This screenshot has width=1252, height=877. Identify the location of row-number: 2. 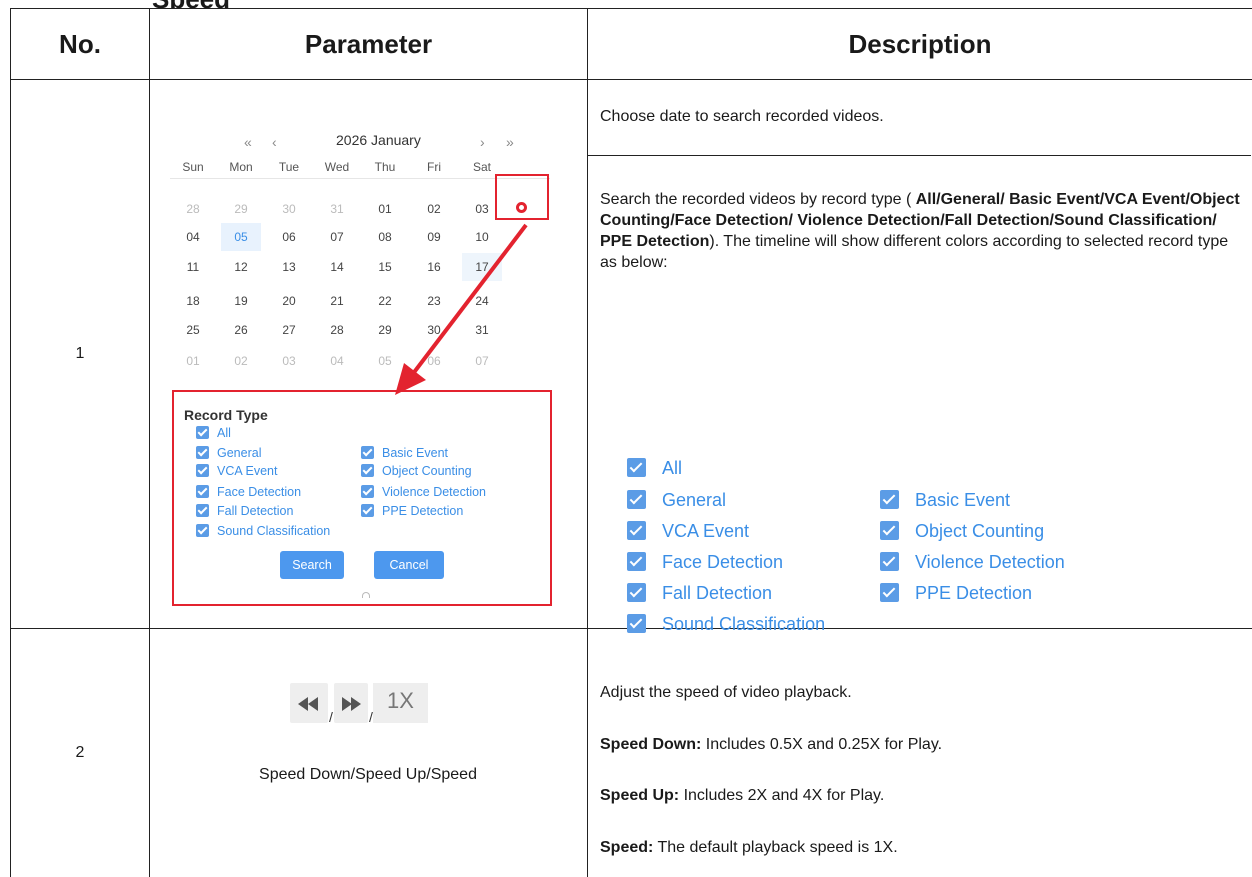
(80, 752).